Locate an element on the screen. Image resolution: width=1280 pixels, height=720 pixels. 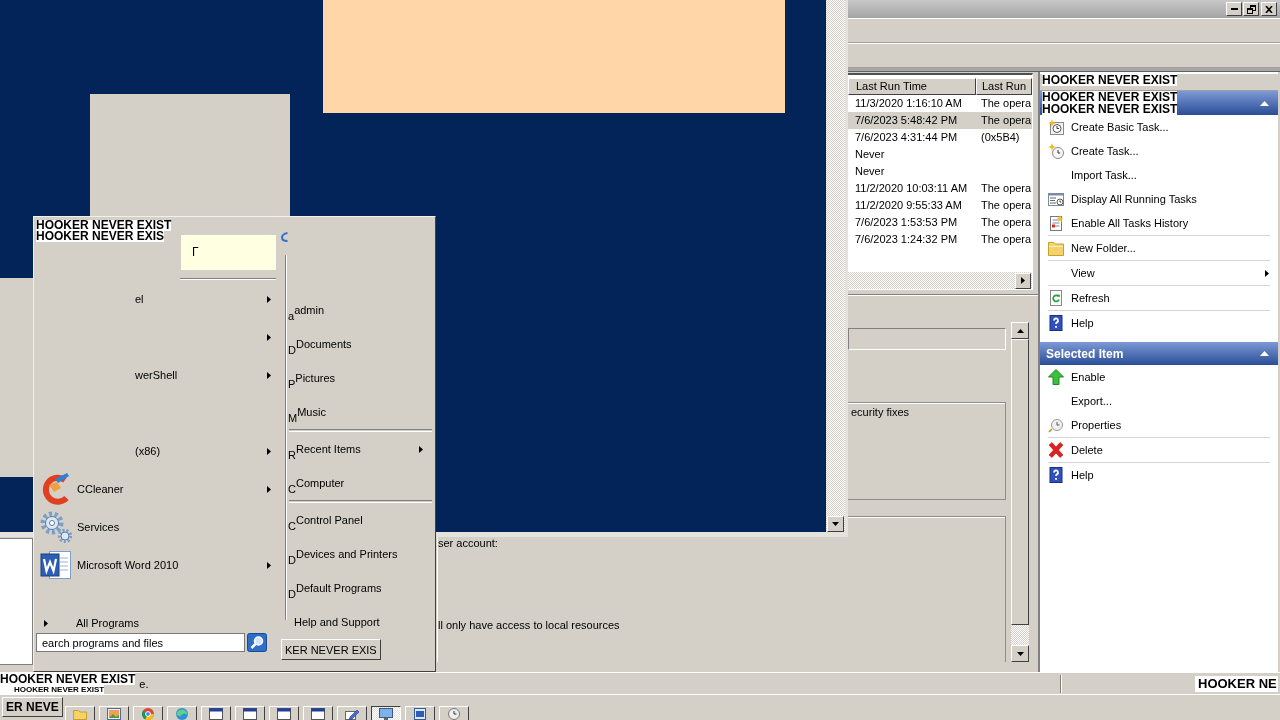
overlay-text: HOOKER NEVER EXIS is located at coordinates (100, 236).